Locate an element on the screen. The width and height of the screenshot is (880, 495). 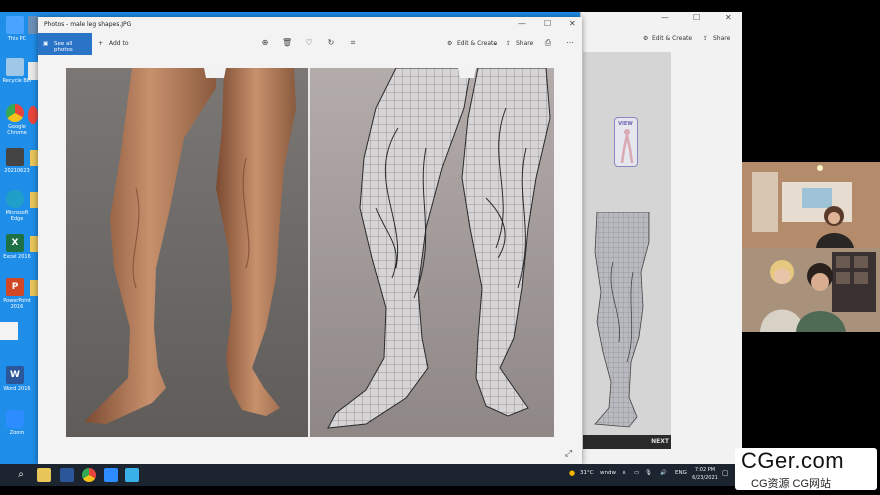
figure-icon is located at coordinates (627, 146).